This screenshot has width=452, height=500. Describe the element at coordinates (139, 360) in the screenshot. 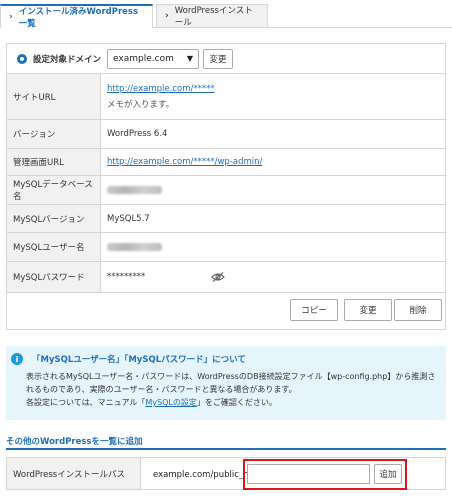

I see `notice-title: 「MySQLユーザー名」「MySQLパスワード」について` at that location.